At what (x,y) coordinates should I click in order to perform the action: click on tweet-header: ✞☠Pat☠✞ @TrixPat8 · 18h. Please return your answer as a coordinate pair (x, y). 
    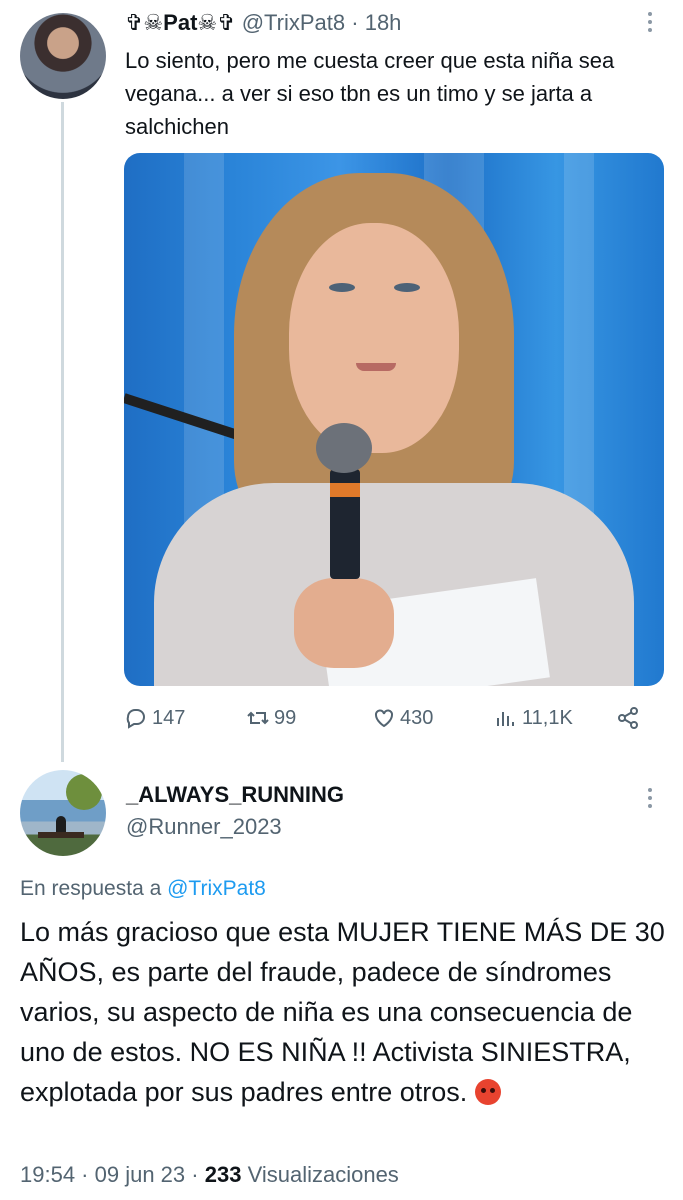
    Looking at the image, I should click on (263, 23).